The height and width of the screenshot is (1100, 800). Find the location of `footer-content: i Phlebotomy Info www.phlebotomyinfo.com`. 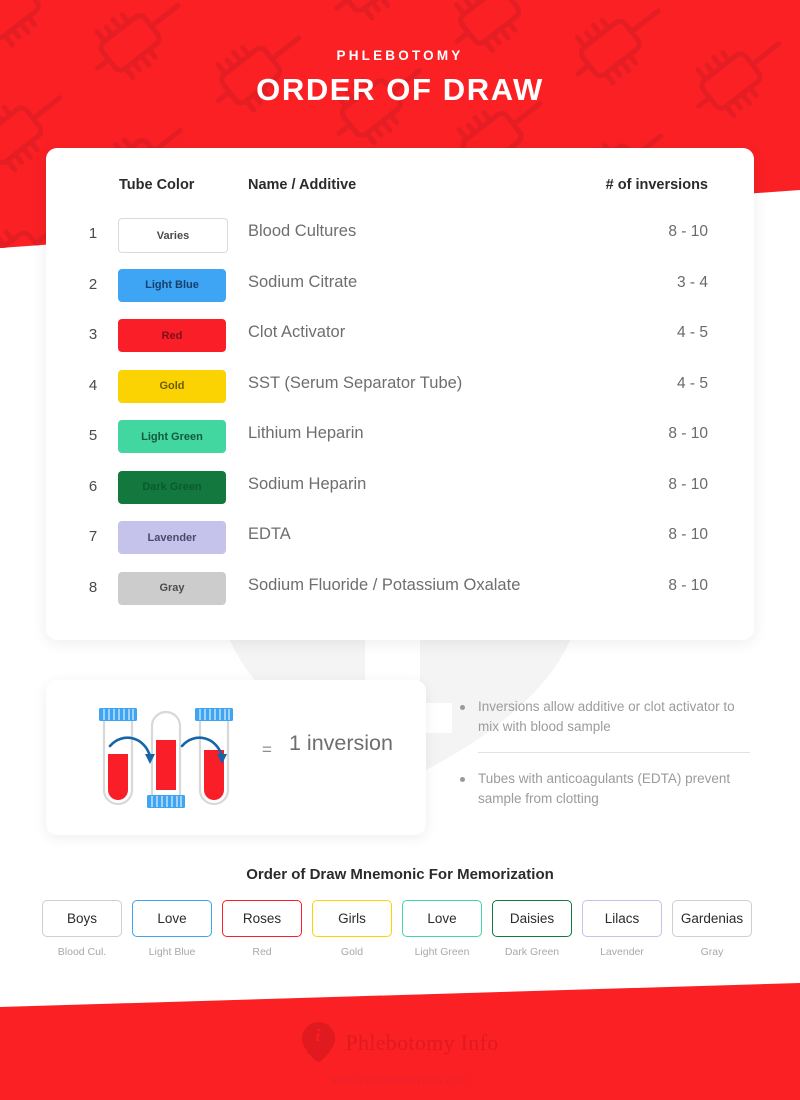

footer-content: i Phlebotomy Info www.phlebotomyinfo.com is located at coordinates (400, 1054).